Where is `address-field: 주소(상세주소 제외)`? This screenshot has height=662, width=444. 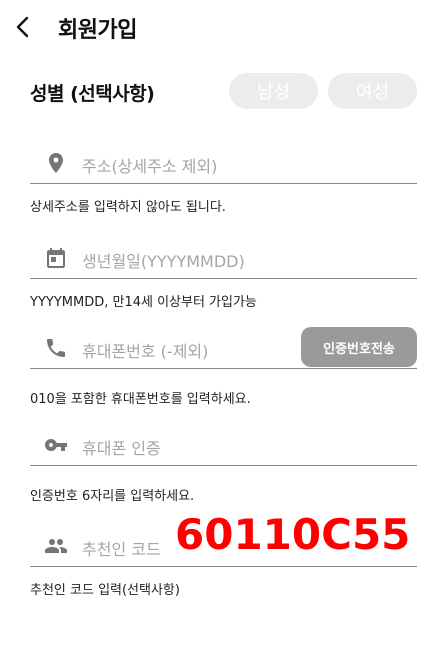 address-field: 주소(상세주소 제외) is located at coordinates (223, 164).